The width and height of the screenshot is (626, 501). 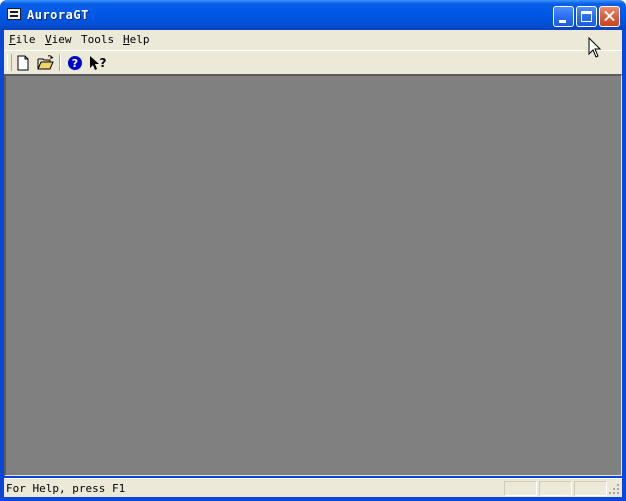 What do you see at coordinates (58, 39) in the screenshot?
I see `menu-view: View` at bounding box center [58, 39].